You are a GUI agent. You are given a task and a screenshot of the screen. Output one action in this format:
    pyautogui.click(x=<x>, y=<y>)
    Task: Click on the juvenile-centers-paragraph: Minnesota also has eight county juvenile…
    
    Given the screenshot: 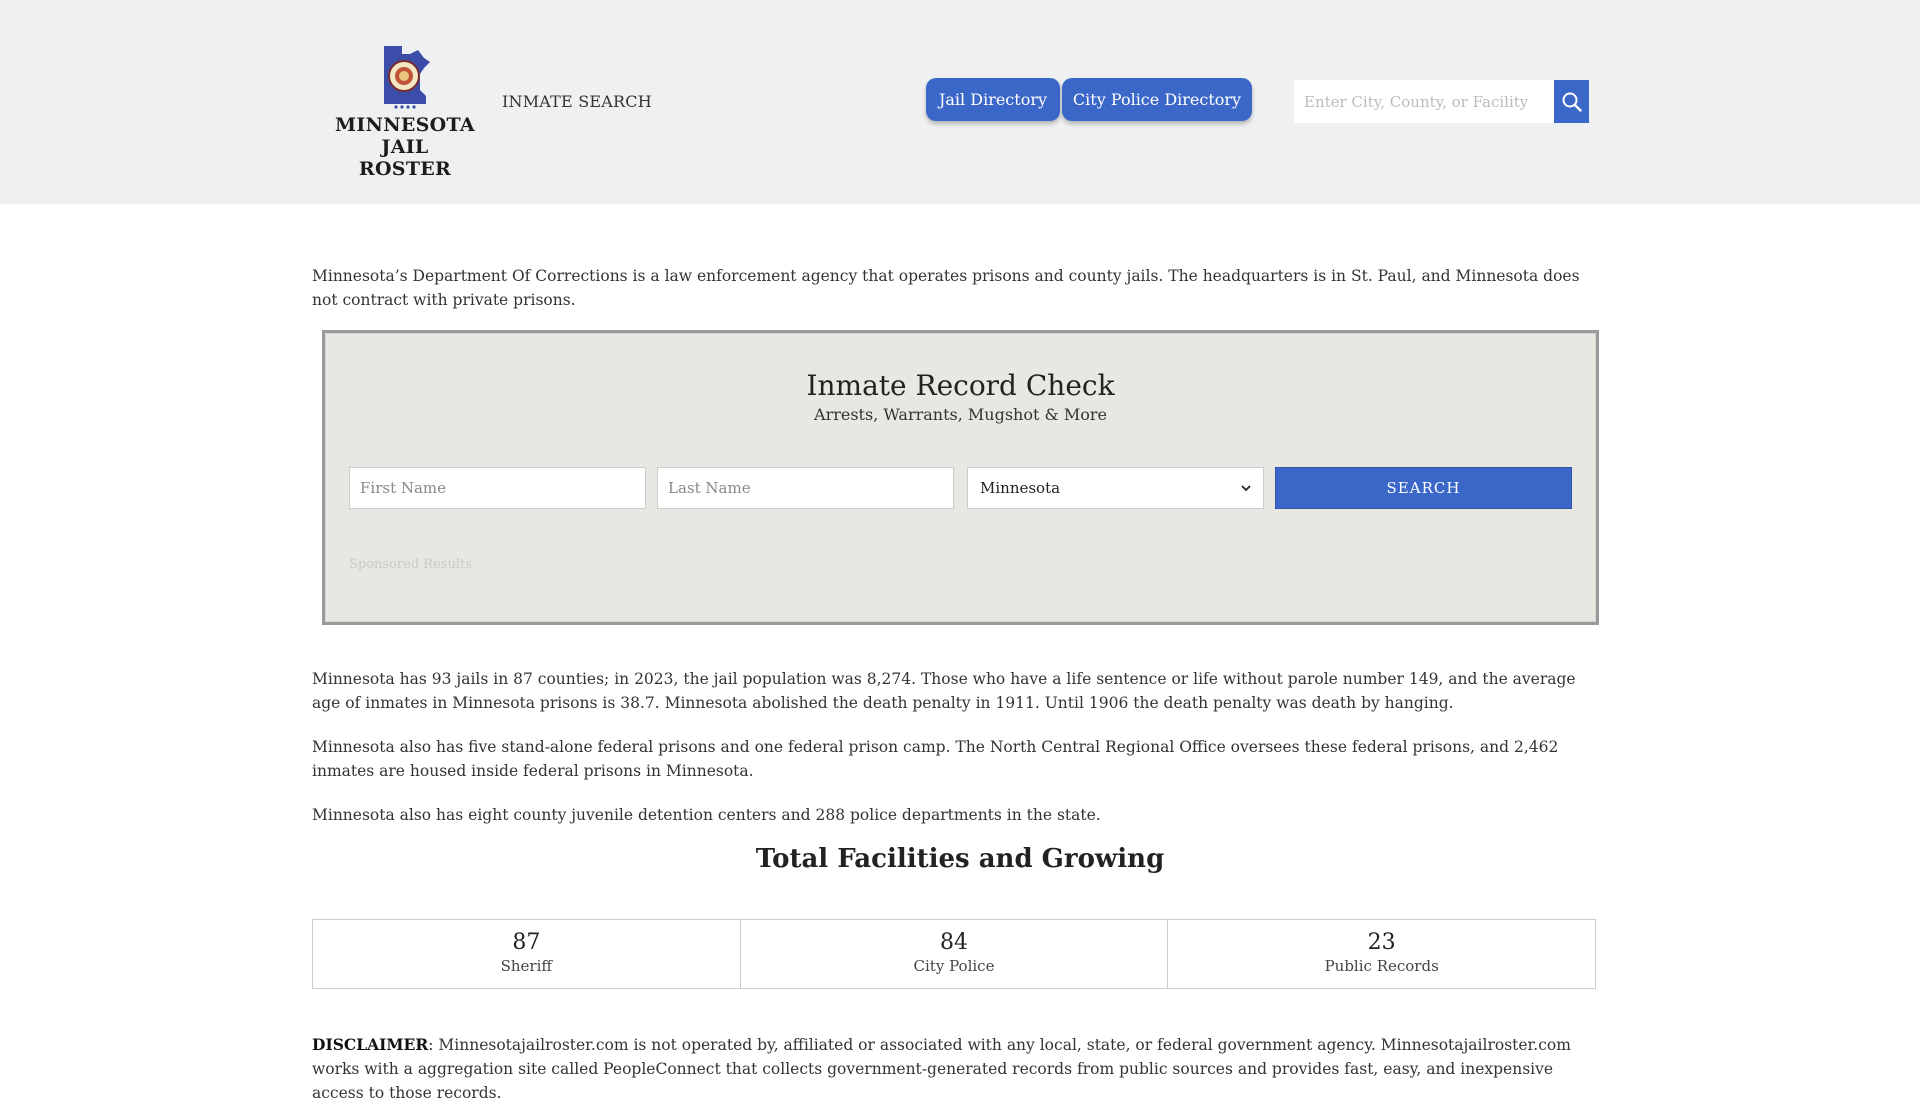 What is the action you would take?
    pyautogui.click(x=706, y=815)
    